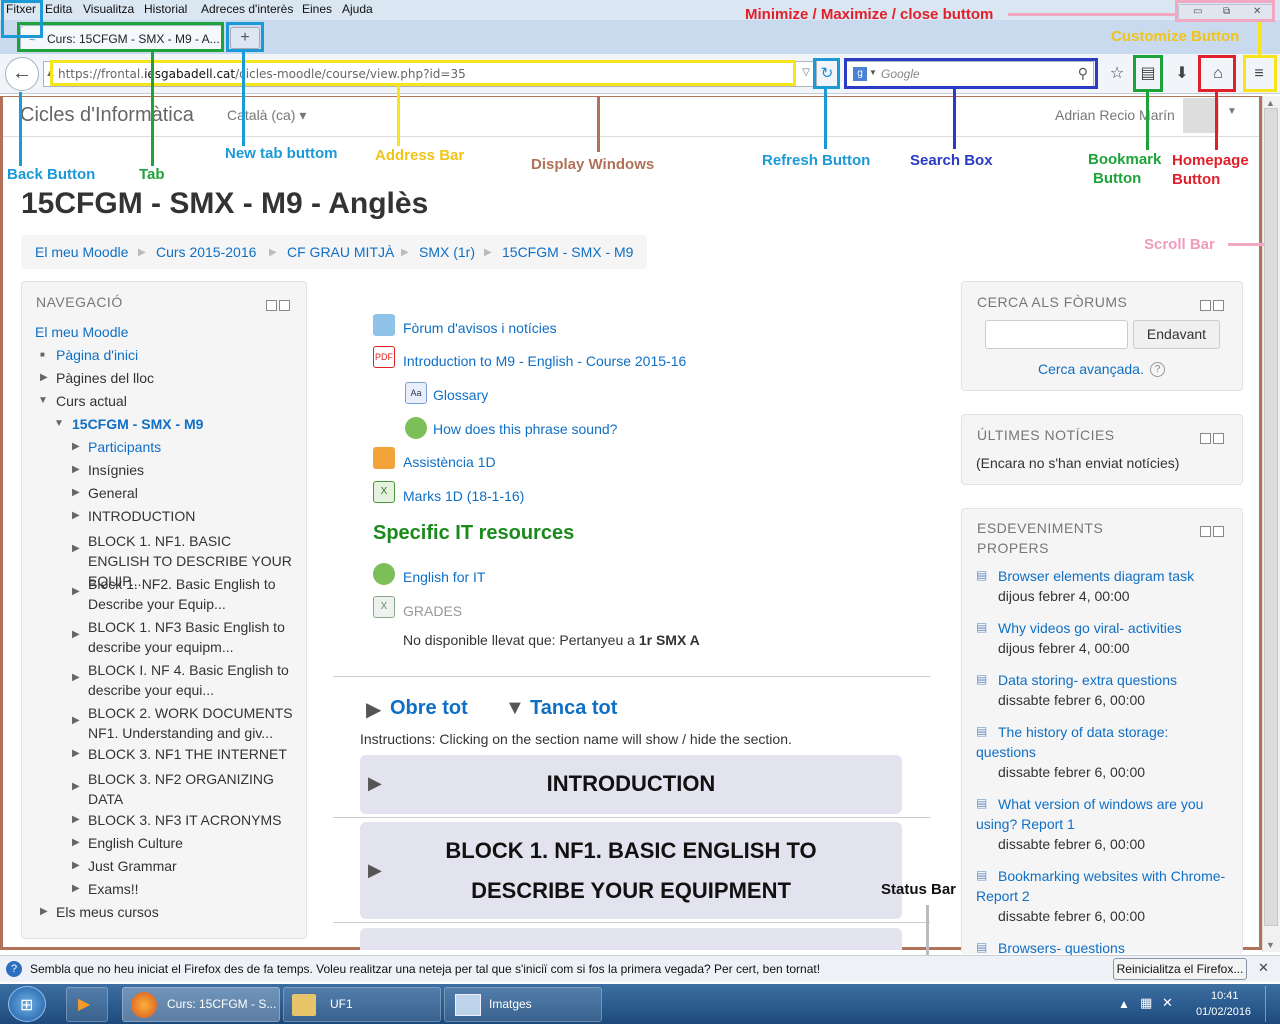 The width and height of the screenshot is (1280, 1024). Describe the element at coordinates (1182, 74) in the screenshot. I see `downloads-button: ⬇` at that location.